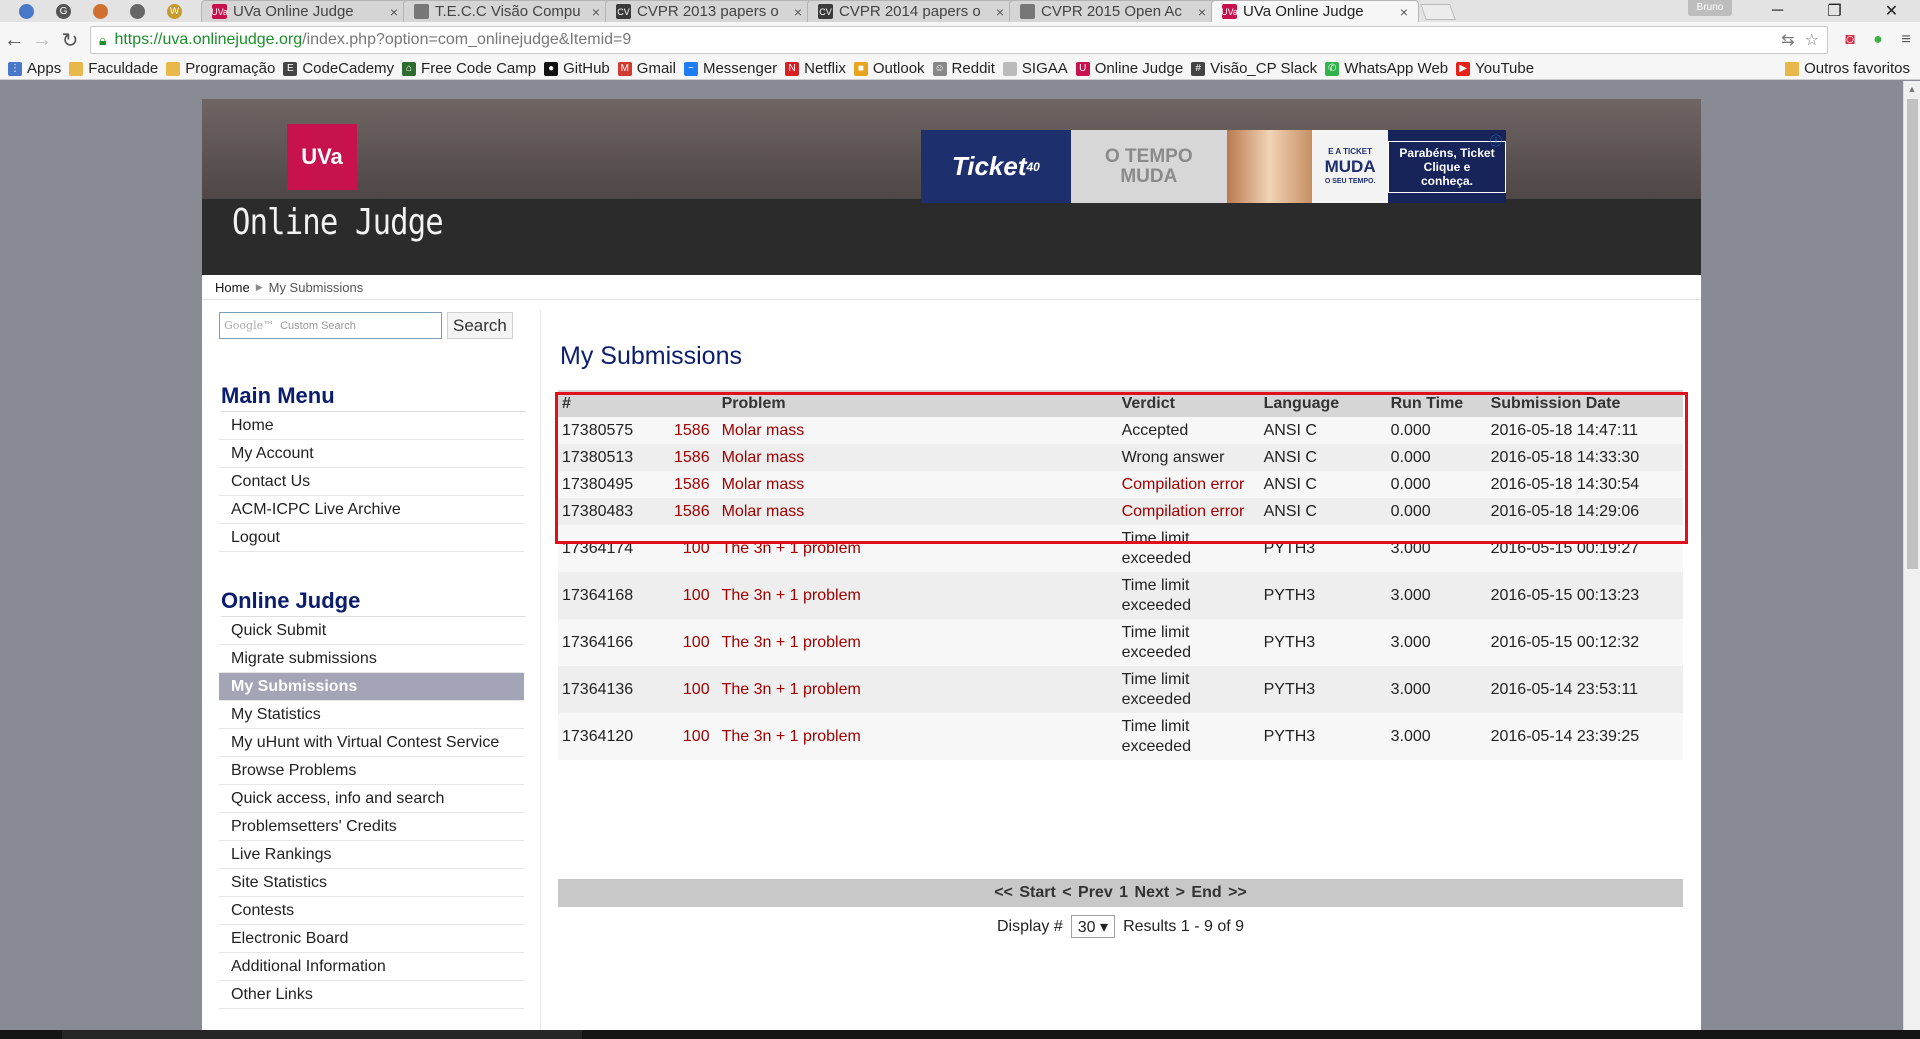 Image resolution: width=1920 pixels, height=1039 pixels. I want to click on scrollbar-thumb, so click(1912, 334).